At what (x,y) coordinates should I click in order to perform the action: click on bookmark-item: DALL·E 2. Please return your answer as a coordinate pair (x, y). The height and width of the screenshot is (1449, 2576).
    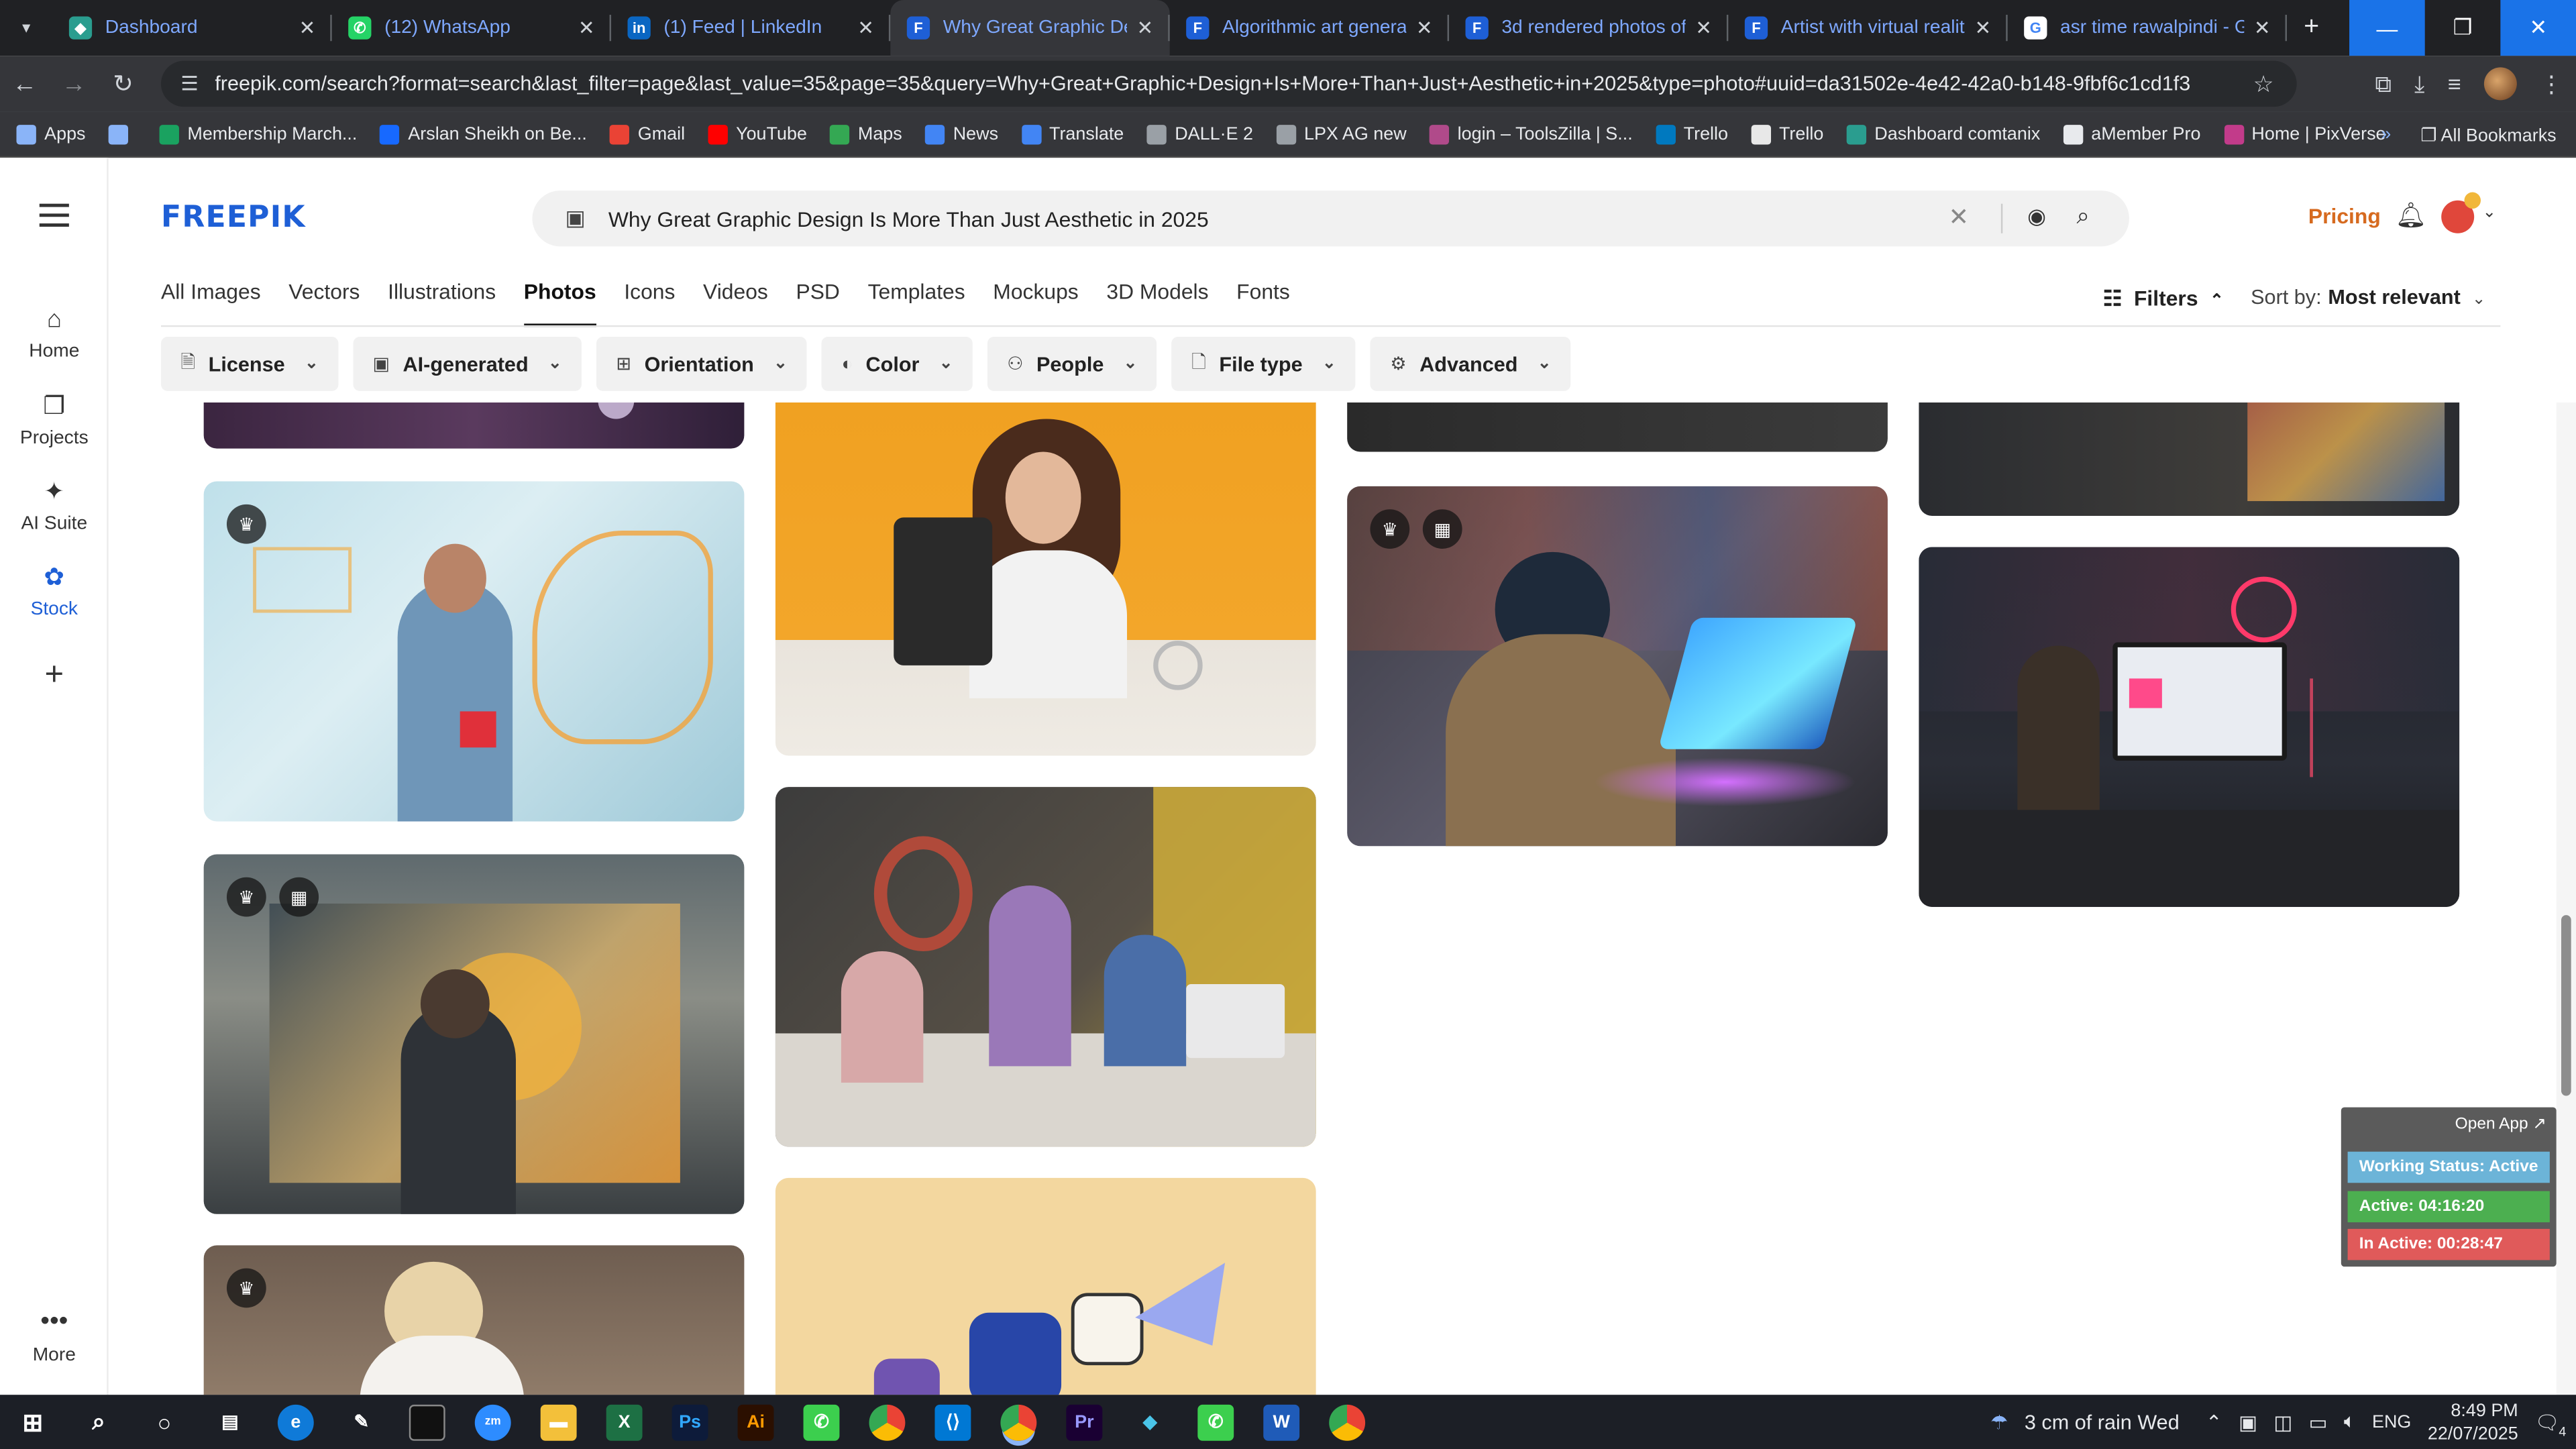
    Looking at the image, I should click on (1199, 133).